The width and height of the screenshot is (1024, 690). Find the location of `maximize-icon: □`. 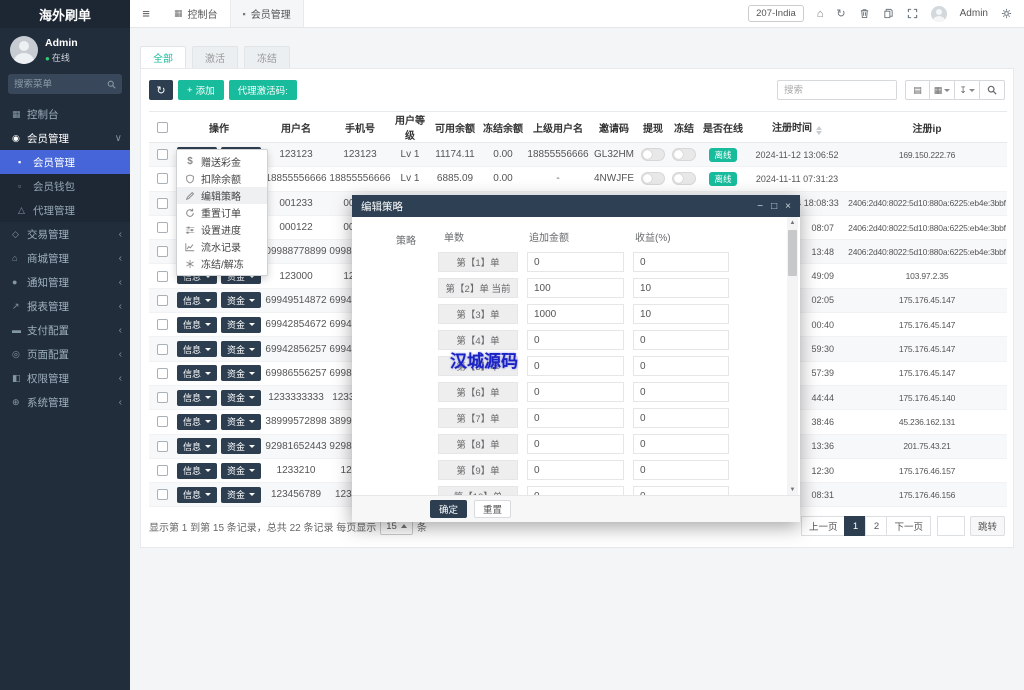

maximize-icon: □ is located at coordinates (774, 206).